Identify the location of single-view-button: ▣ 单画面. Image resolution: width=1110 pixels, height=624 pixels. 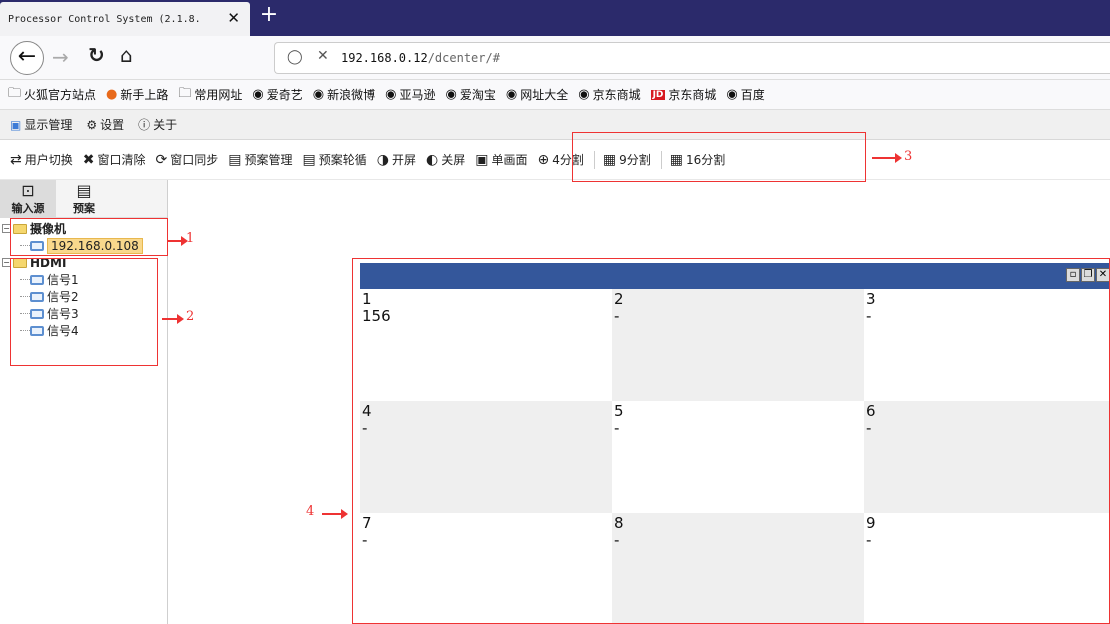
(501, 159).